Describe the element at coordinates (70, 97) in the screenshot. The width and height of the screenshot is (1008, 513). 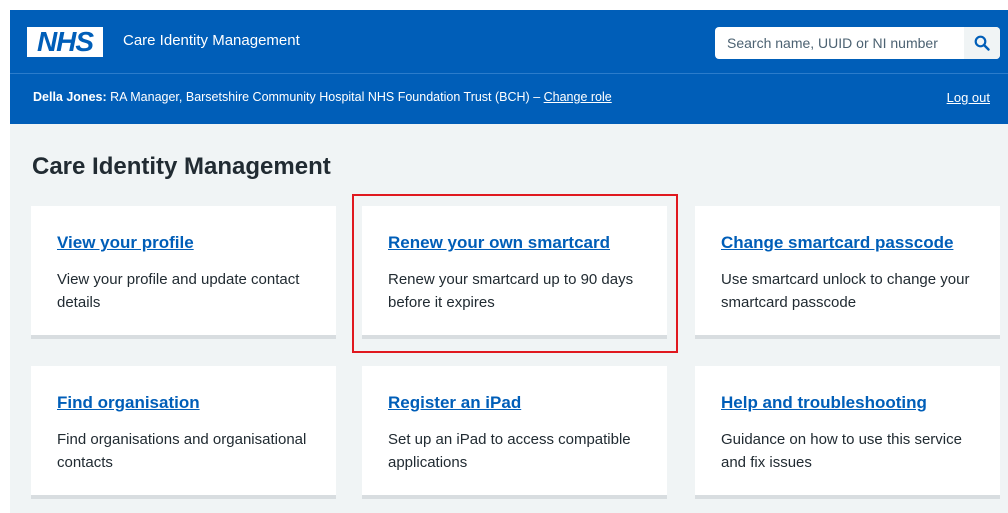
I see `user-name: Della Jones:` at that location.